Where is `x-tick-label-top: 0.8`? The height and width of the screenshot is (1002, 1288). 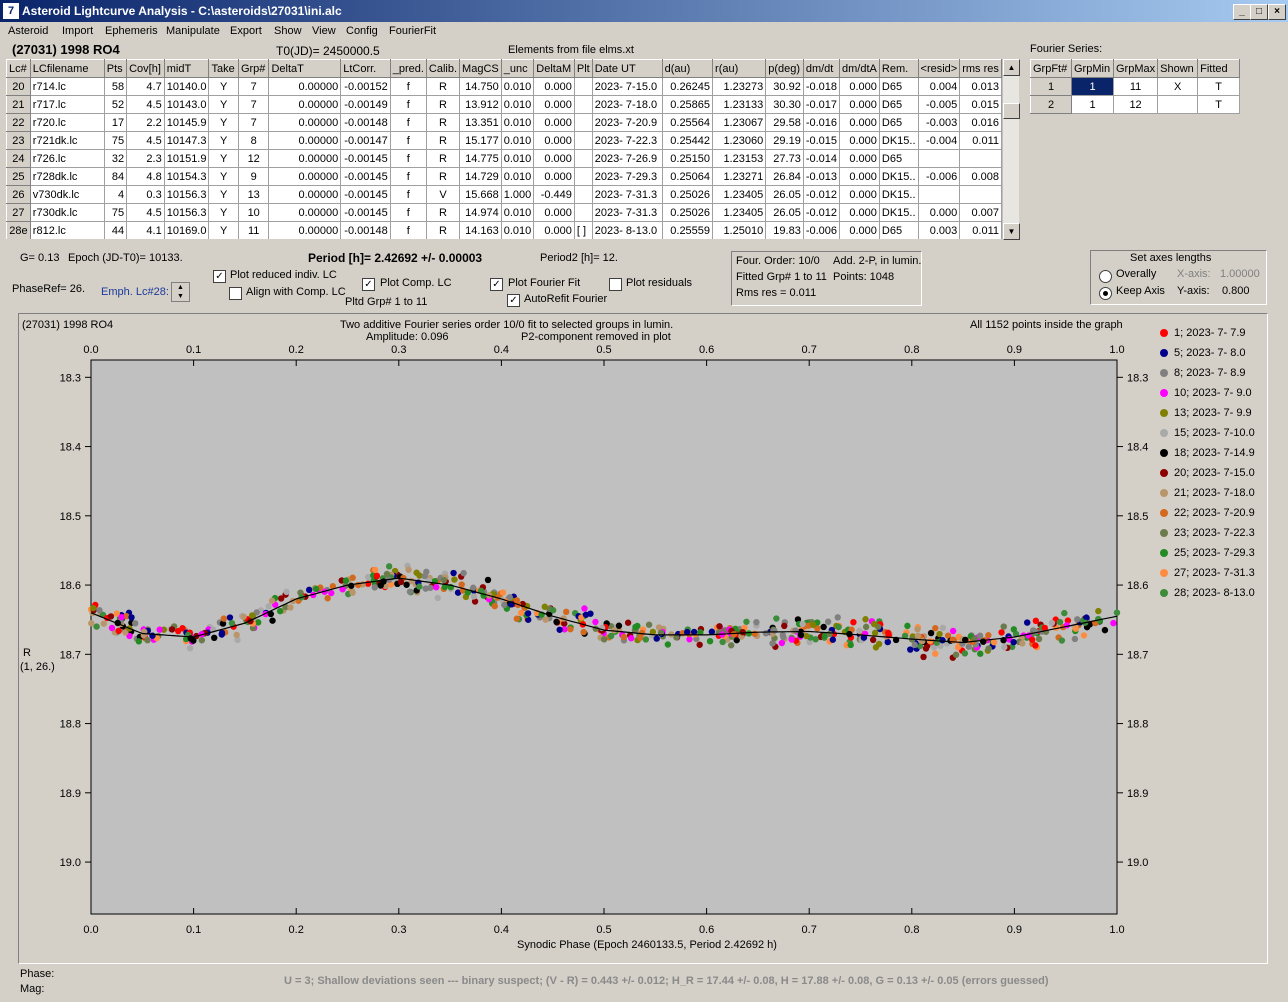 x-tick-label-top: 0.8 is located at coordinates (911, 350).